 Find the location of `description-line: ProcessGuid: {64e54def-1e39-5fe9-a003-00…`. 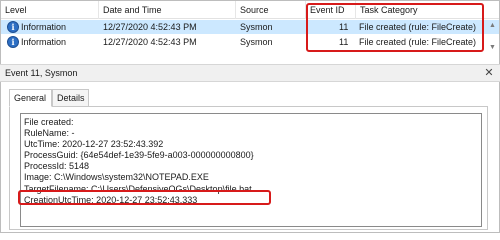

description-line: ProcessGuid: {64e54def-1e39-5fe9-a003-00… is located at coordinates (139, 155).